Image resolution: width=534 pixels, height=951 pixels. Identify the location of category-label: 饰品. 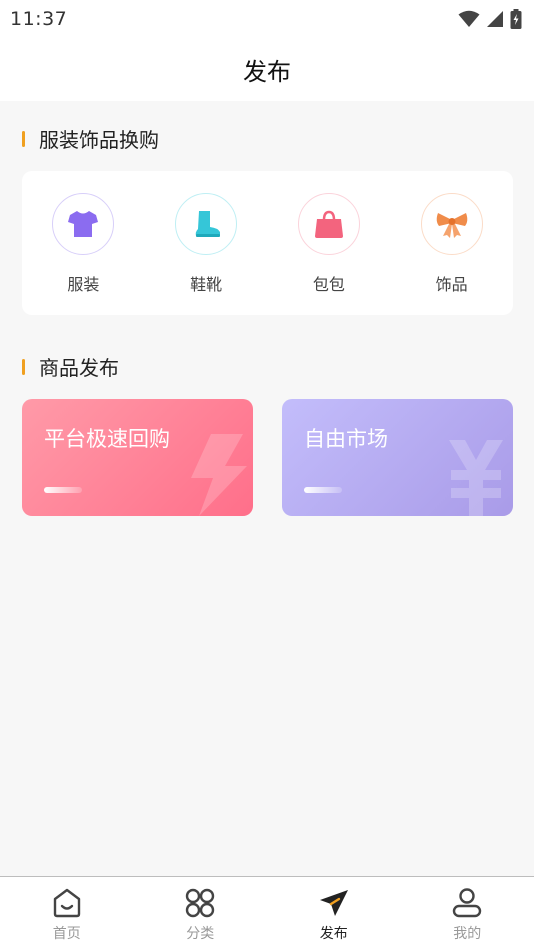
(451, 284).